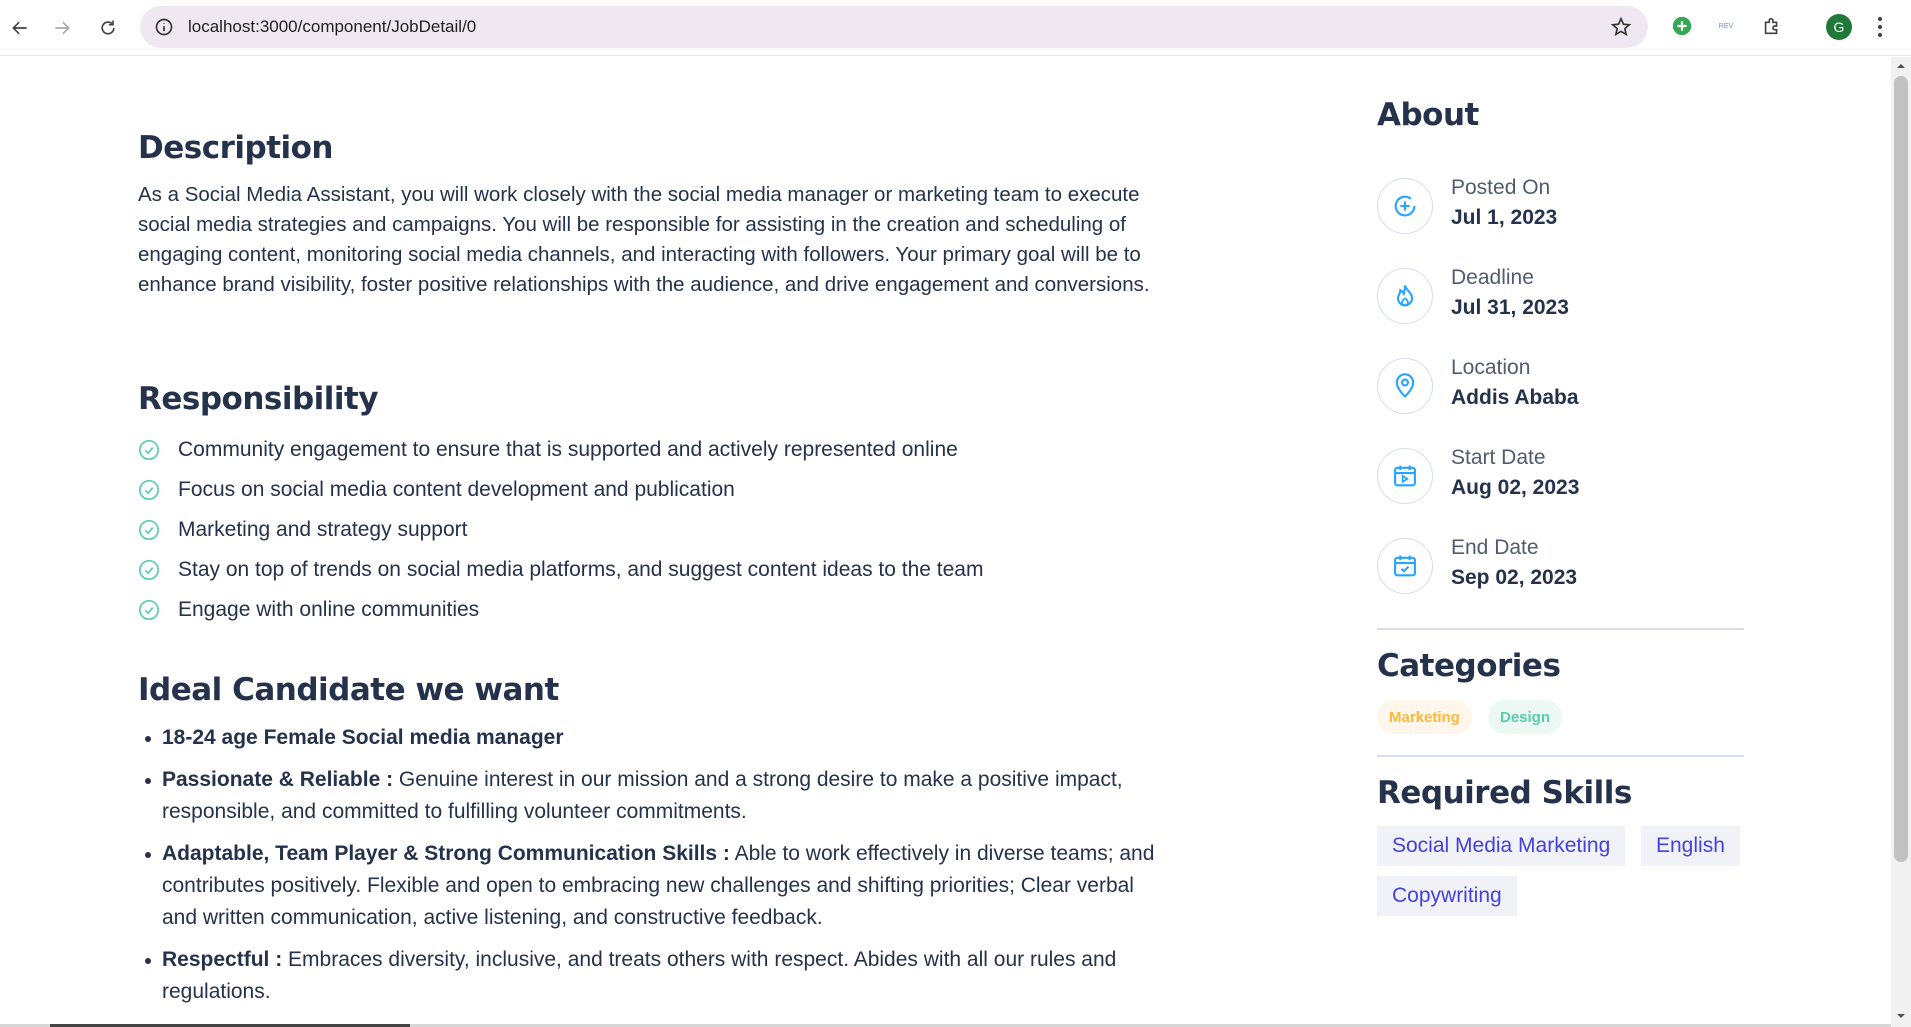  What do you see at coordinates (164, 27) in the screenshot?
I see `site-info-icon` at bounding box center [164, 27].